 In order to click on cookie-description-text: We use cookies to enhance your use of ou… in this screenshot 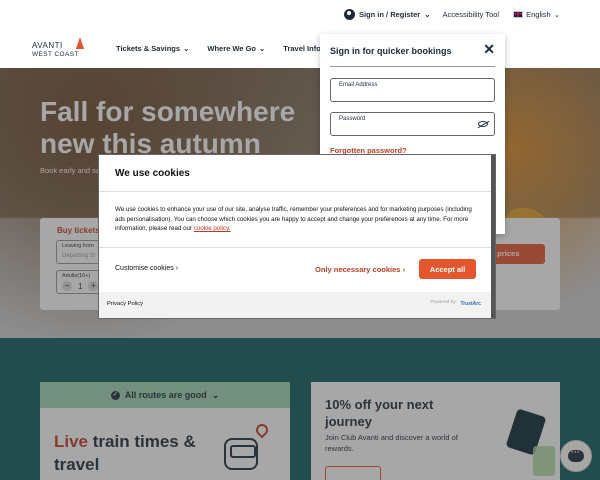, I will do `click(293, 219)`.